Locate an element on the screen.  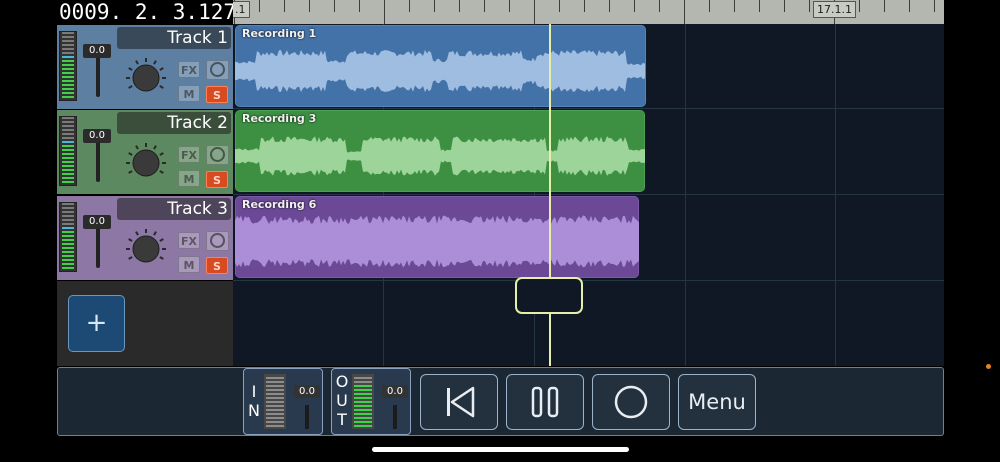
clip-recording-6: Recording 6 is located at coordinates (437, 237).